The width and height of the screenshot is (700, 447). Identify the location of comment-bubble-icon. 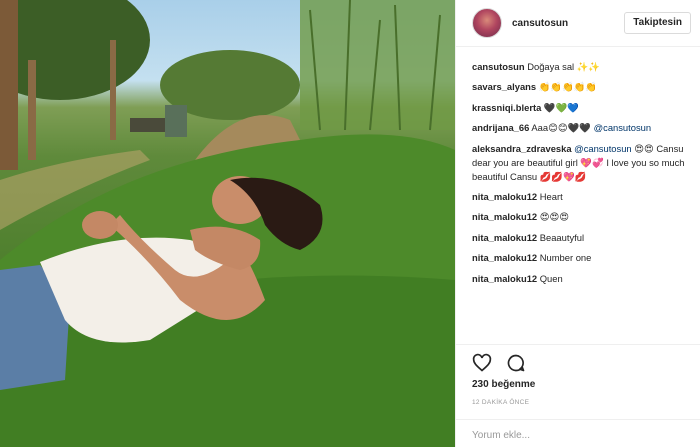
(516, 363).